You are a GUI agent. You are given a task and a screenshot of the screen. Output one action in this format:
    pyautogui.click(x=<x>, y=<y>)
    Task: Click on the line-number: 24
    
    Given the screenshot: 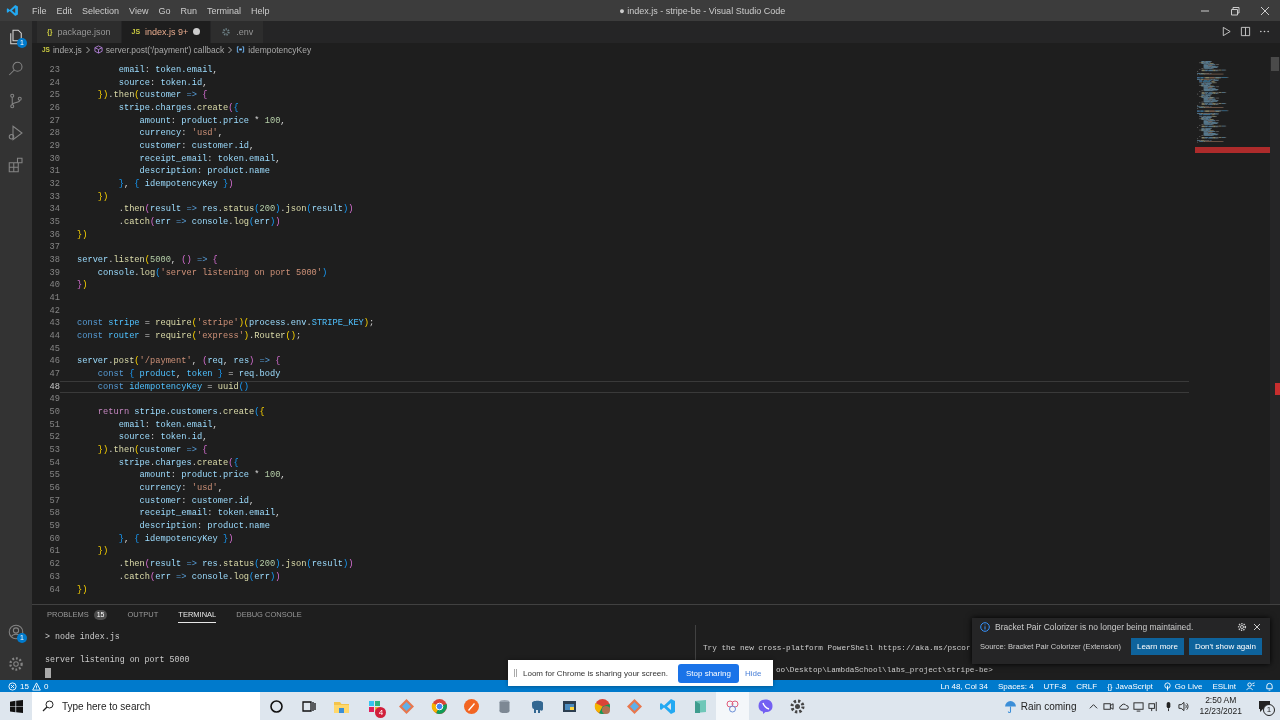 What is the action you would take?
    pyautogui.click(x=54, y=83)
    